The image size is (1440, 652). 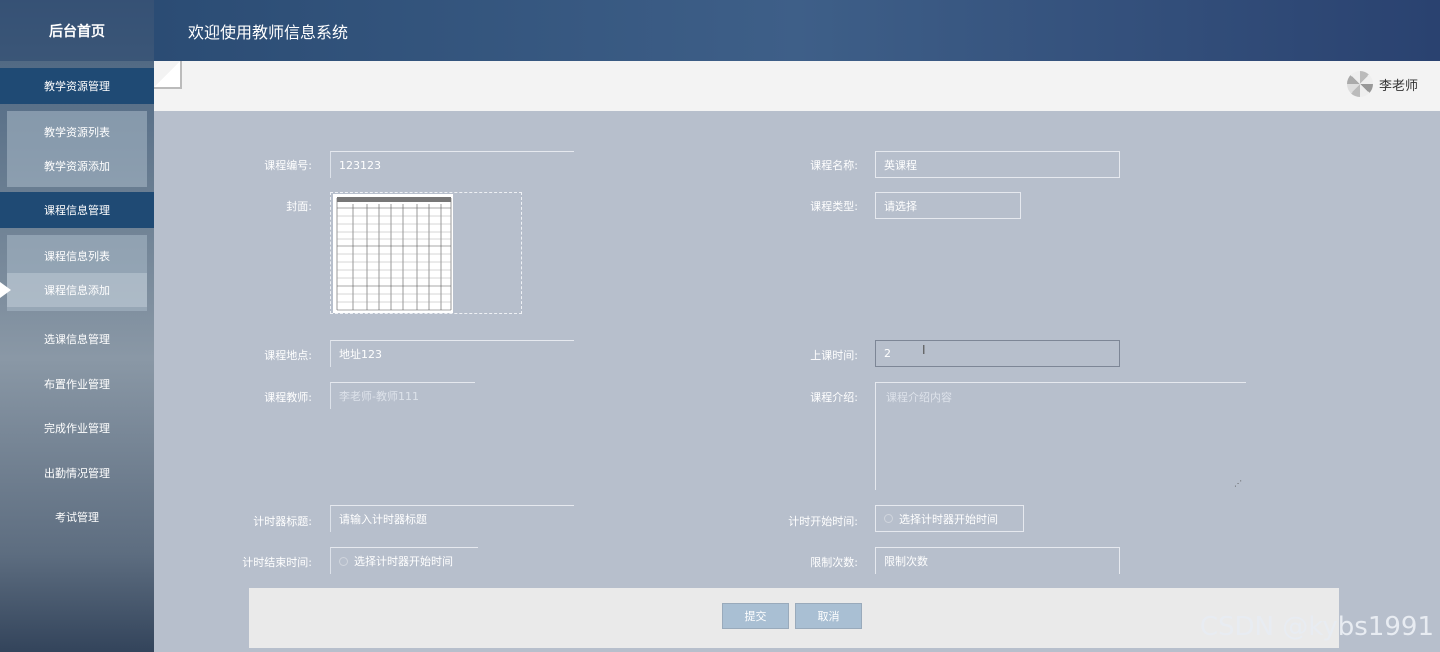 I want to click on sidebar-group-teaching-resources: 教学资源管理, so click(x=77, y=86).